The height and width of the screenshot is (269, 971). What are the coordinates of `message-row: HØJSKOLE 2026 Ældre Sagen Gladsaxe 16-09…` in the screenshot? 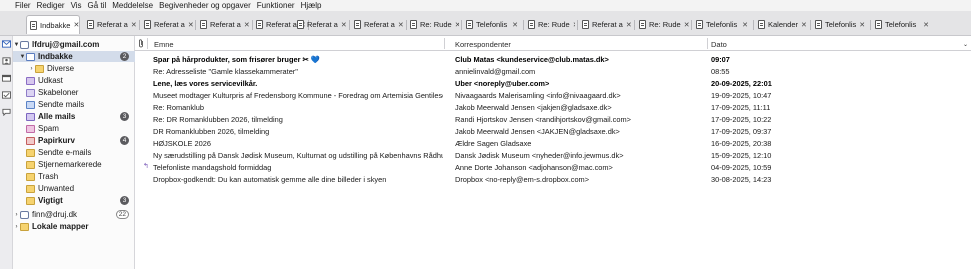 It's located at (553, 143).